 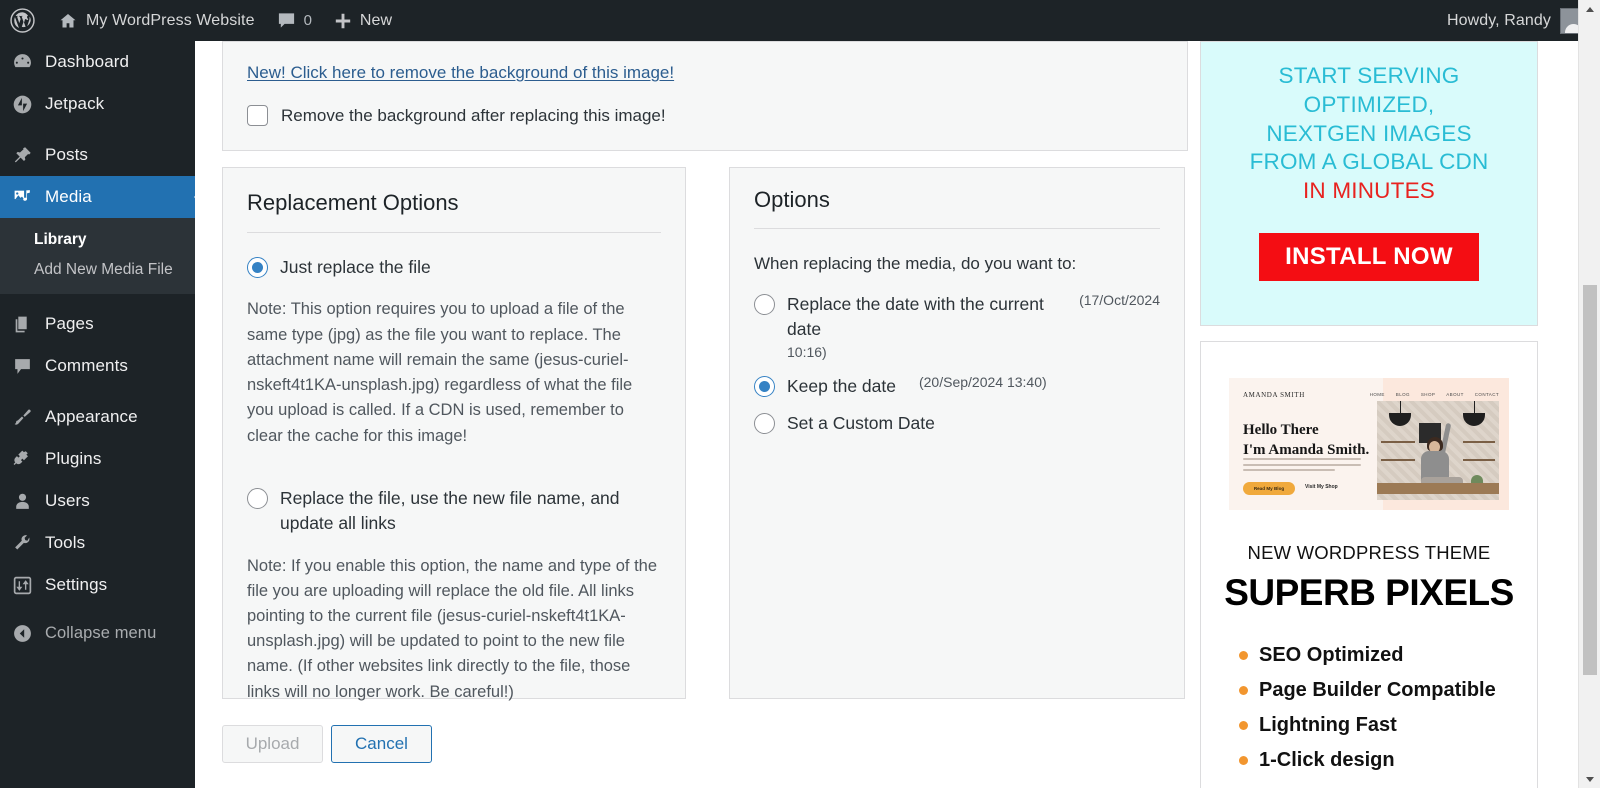 What do you see at coordinates (1327, 760) in the screenshot?
I see `feature-label: 1-Click design` at bounding box center [1327, 760].